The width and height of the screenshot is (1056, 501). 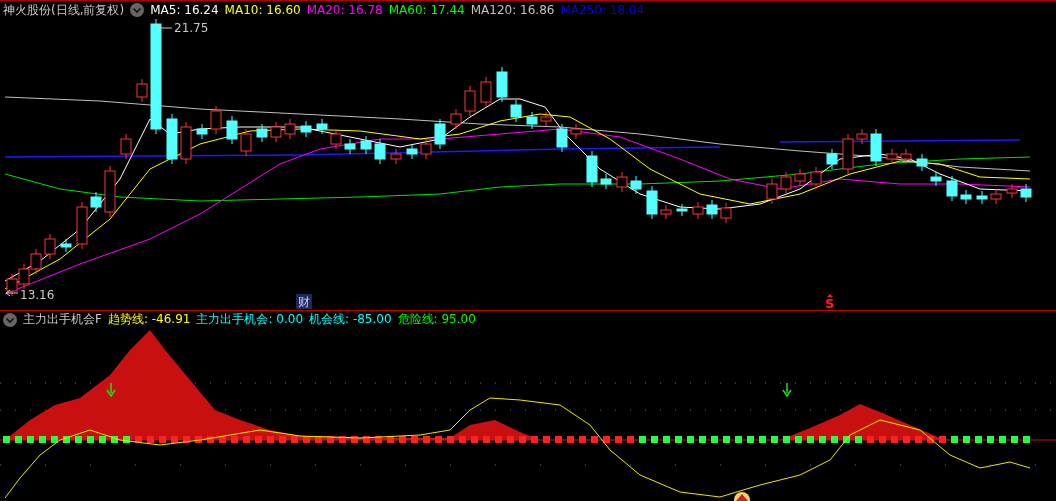 What do you see at coordinates (512, 10) in the screenshot?
I see `moving-average-value: MA120: 16.86` at bounding box center [512, 10].